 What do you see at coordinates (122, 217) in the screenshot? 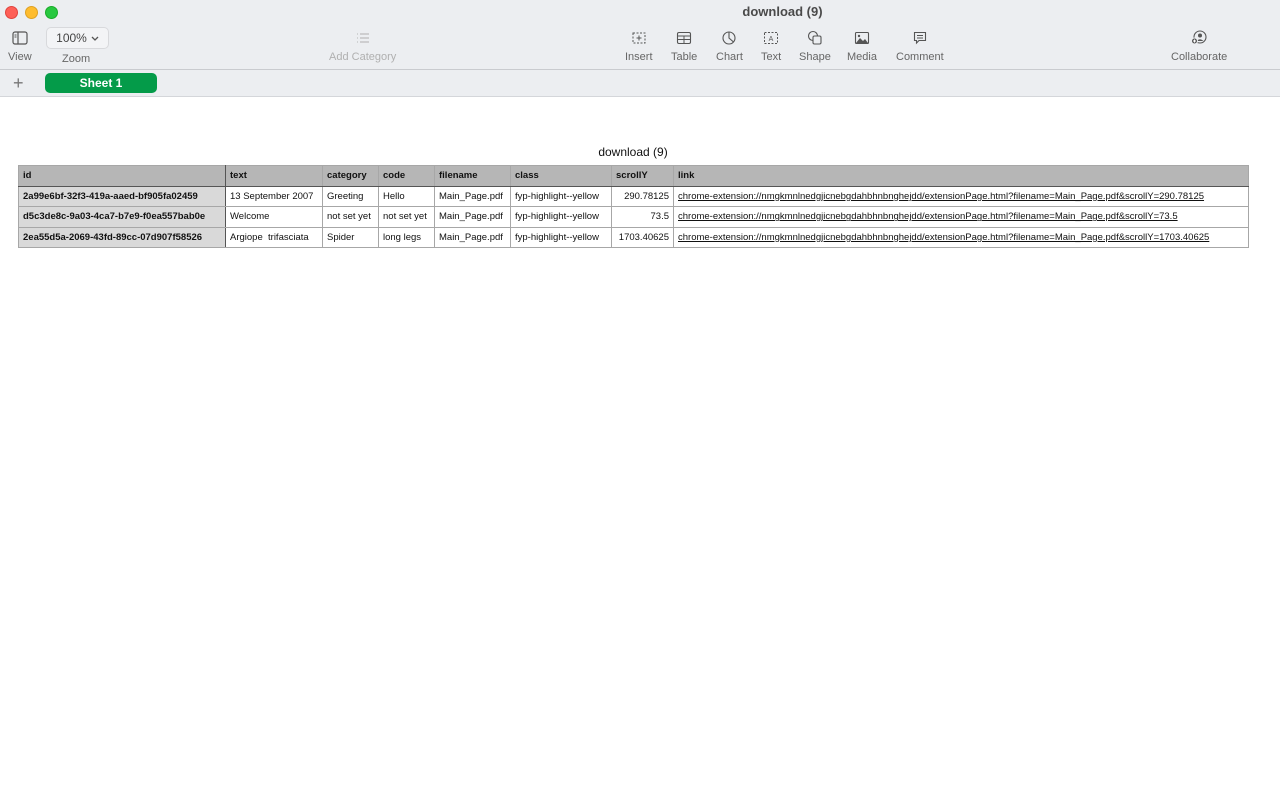
I see `cell-id: d5c3de8c-9a03-4ca7-b7e9-f0ea557bab0e` at bounding box center [122, 217].